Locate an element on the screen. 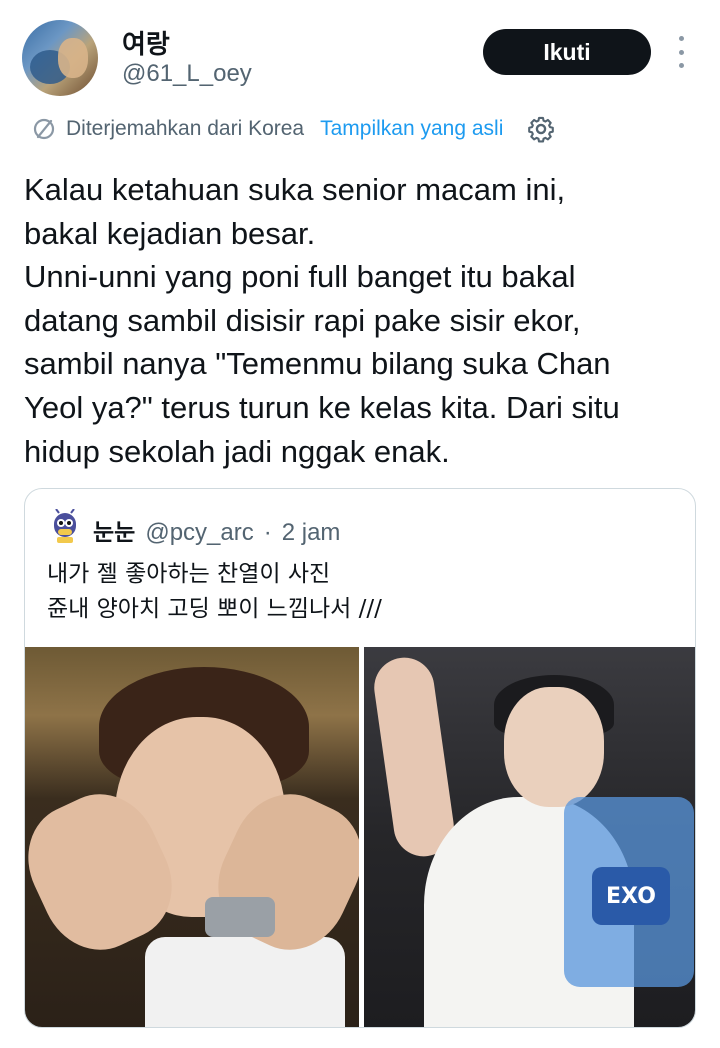 Image resolution: width=720 pixels, height=1048 pixels. gear-icon is located at coordinates (541, 129).